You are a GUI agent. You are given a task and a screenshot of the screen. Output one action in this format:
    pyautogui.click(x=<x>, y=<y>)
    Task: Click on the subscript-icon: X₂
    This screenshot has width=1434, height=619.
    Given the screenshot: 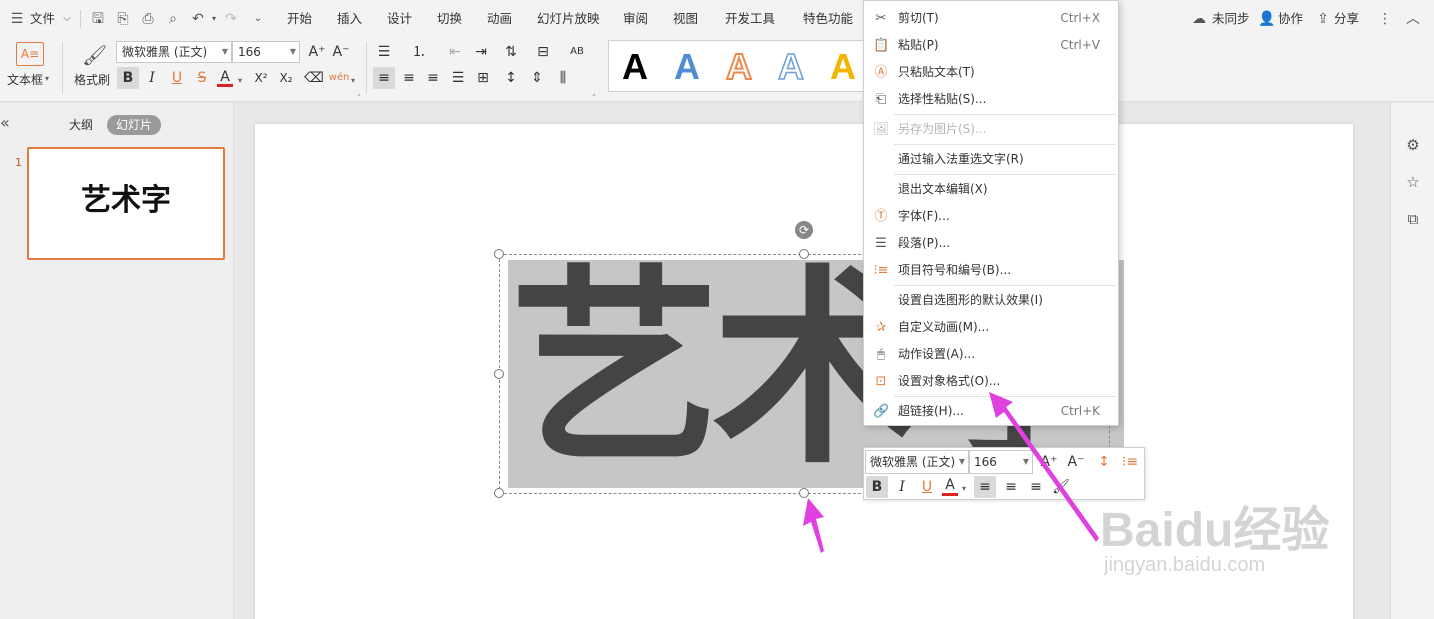 What is the action you would take?
    pyautogui.click(x=286, y=78)
    